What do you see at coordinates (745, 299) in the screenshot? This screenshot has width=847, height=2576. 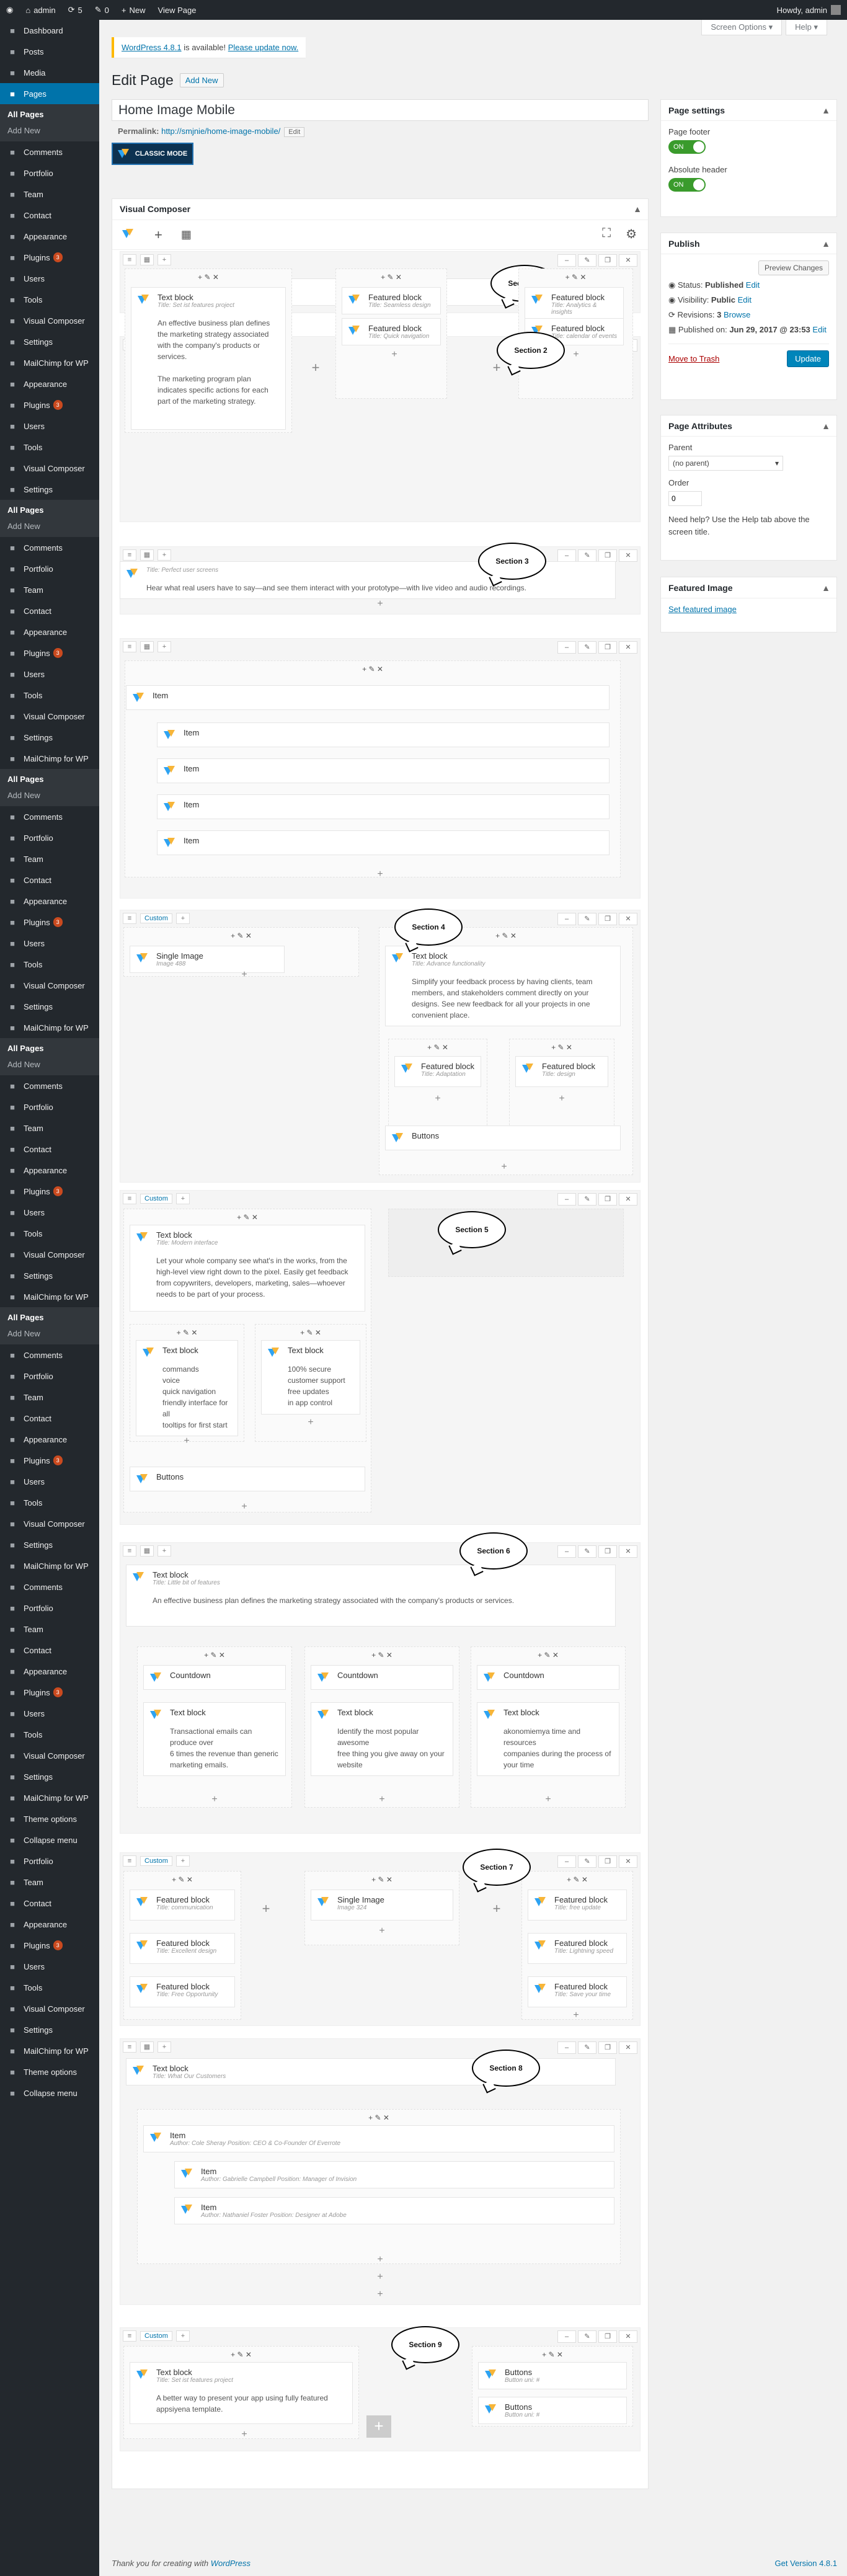 I see `edit-visibility-link: Edit` at bounding box center [745, 299].